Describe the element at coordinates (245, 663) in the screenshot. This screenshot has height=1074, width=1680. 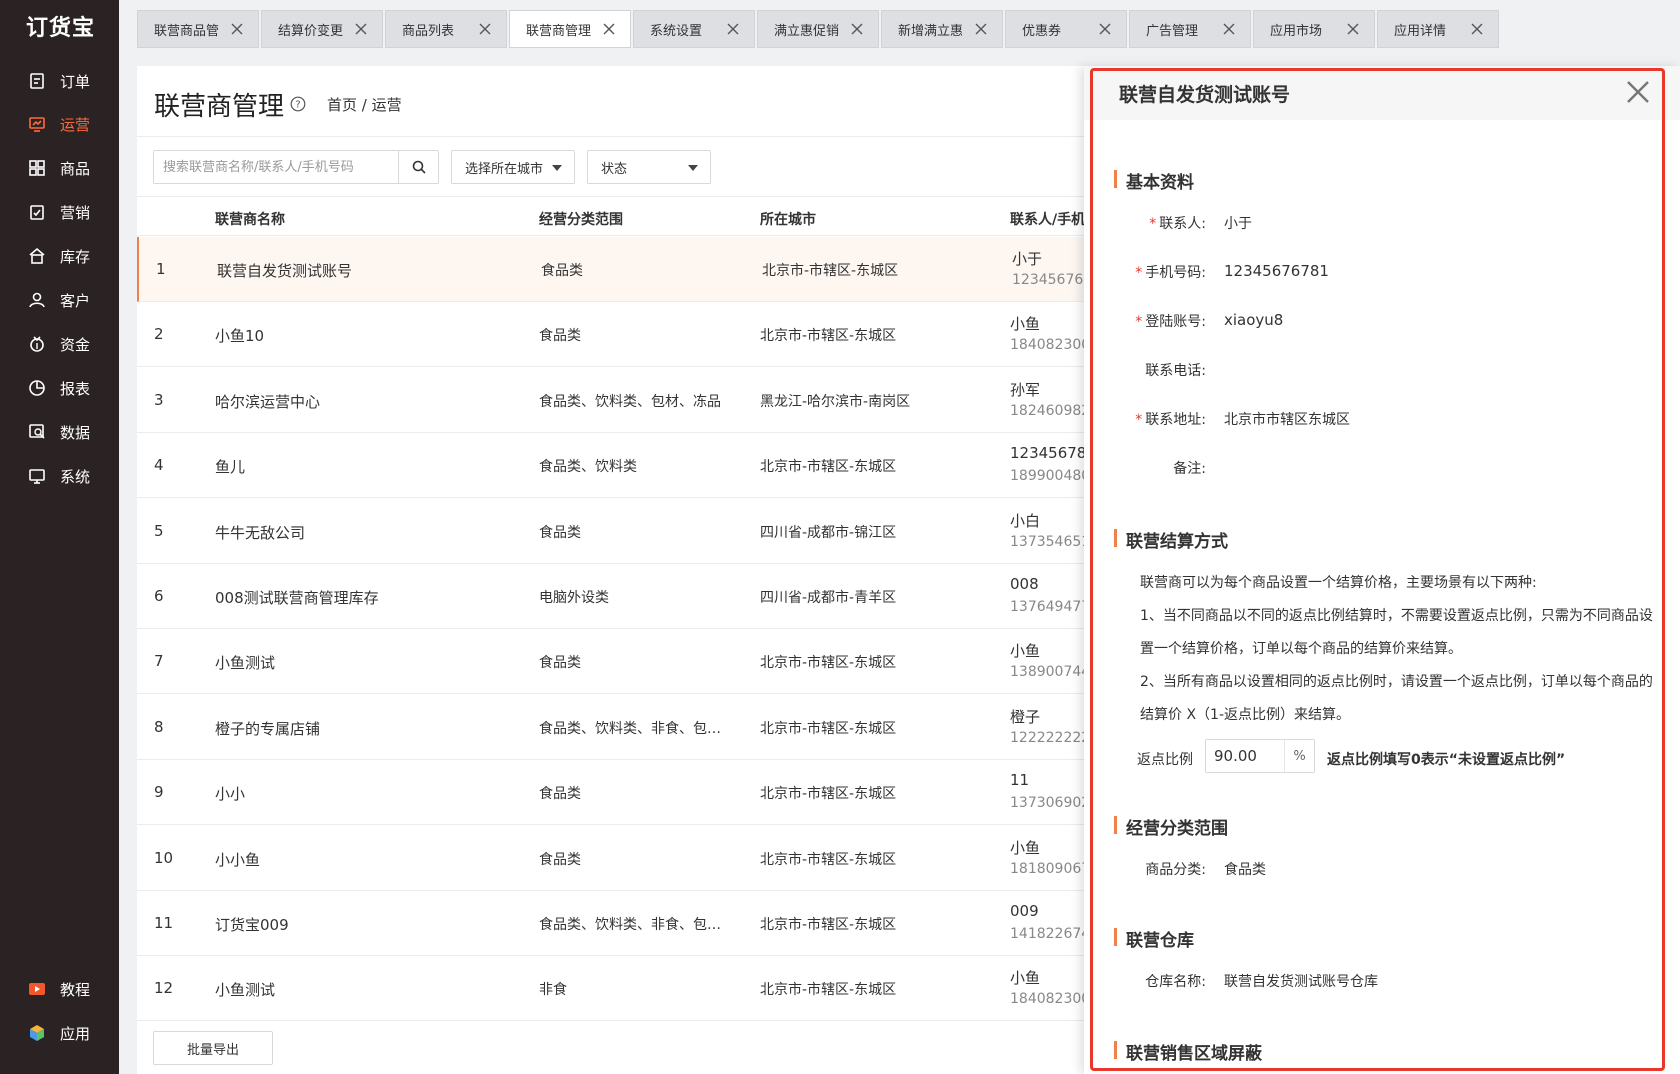
I see `merchant-name: 小鱼测试` at that location.